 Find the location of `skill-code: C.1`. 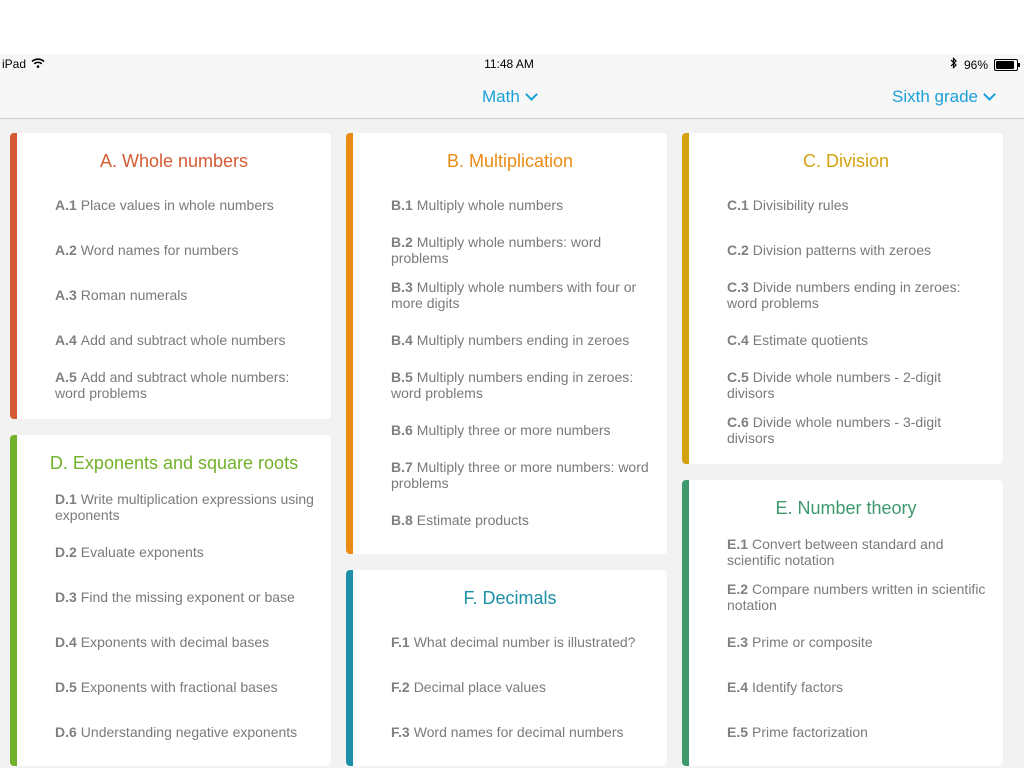

skill-code: C.1 is located at coordinates (738, 204).